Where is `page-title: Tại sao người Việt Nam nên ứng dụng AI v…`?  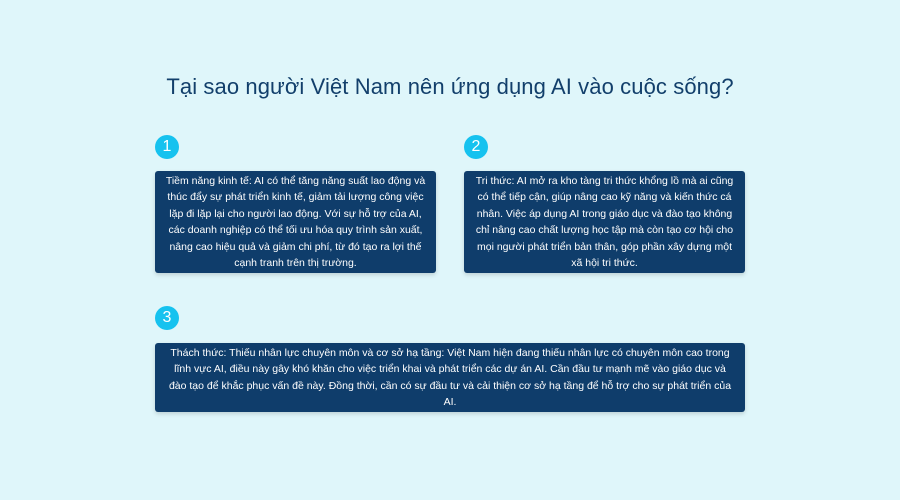
page-title: Tại sao người Việt Nam nên ứng dụng AI v… is located at coordinates (450, 86).